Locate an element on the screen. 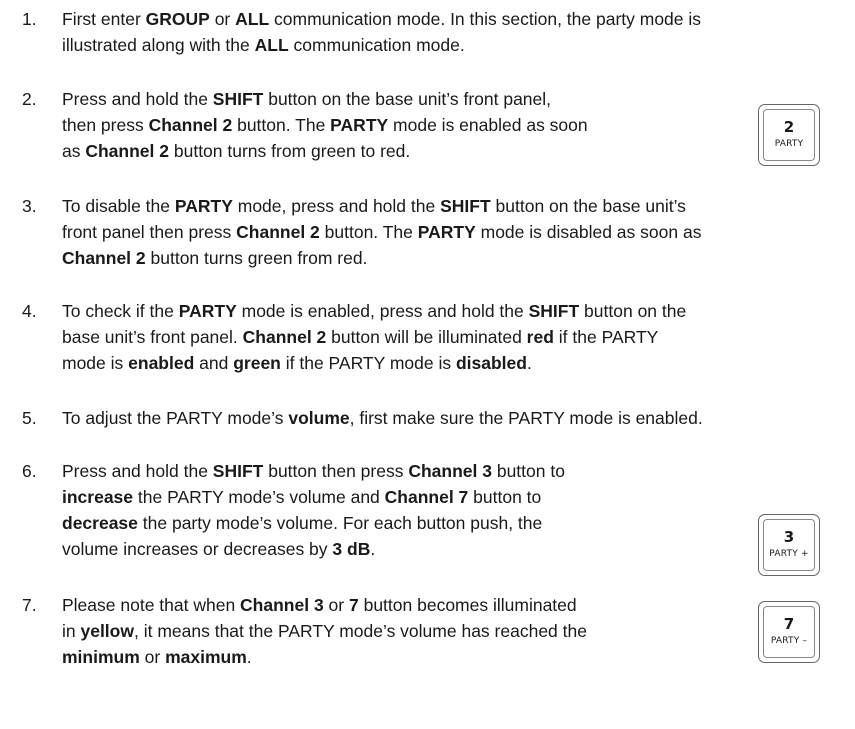 This screenshot has height=729, width=855. channel-7-party-minus-button-icon: 7 PARTY – is located at coordinates (789, 632).